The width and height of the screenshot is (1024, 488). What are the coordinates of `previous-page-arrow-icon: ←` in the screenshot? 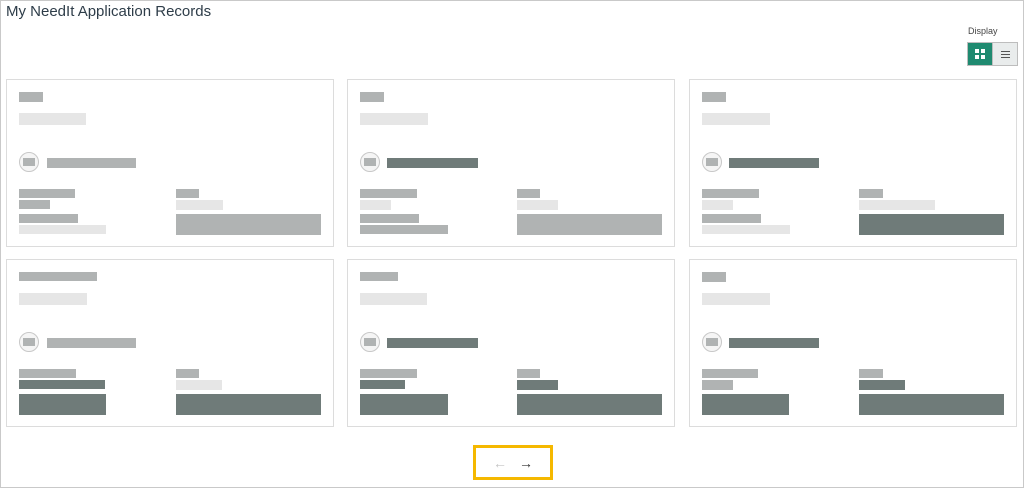 It's located at (500, 463).